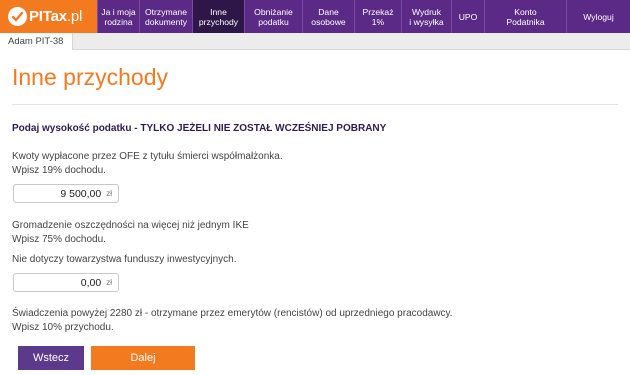  What do you see at coordinates (218, 16) in the screenshot?
I see `nav-item-other-income: Inne przychody` at bounding box center [218, 16].